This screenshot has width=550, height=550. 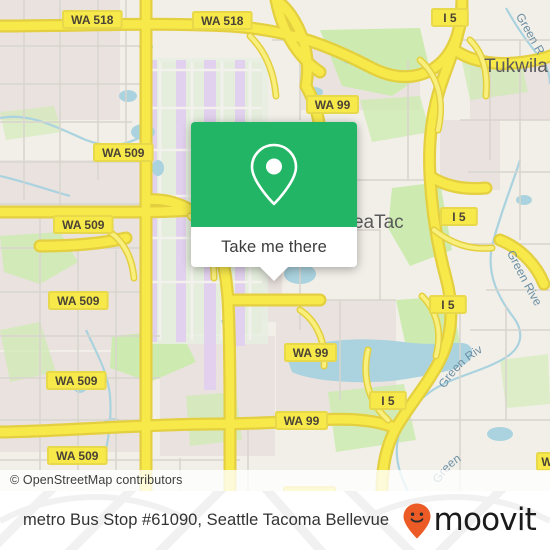 I want to click on popup-footer: Take me there, so click(x=274, y=254).